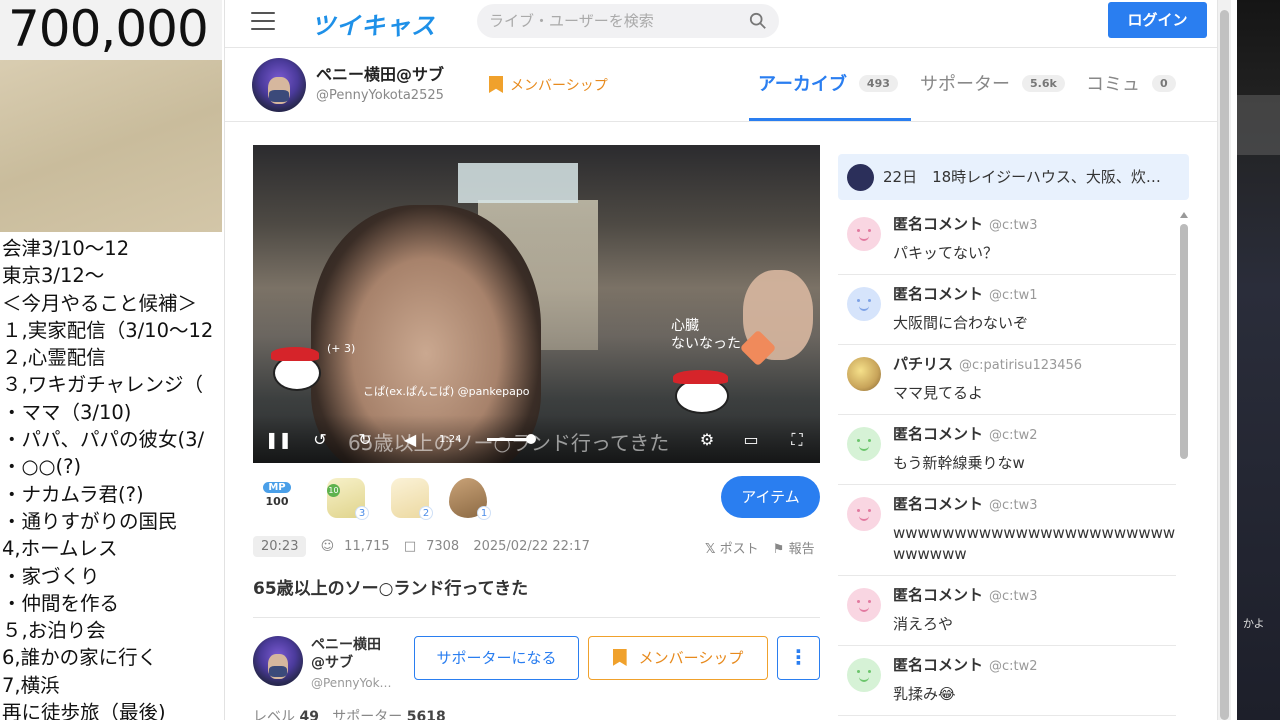 Image resolution: width=1280 pixels, height=720 pixels. What do you see at coordinates (410, 440) in the screenshot?
I see `volume-icon: ◀` at bounding box center [410, 440].